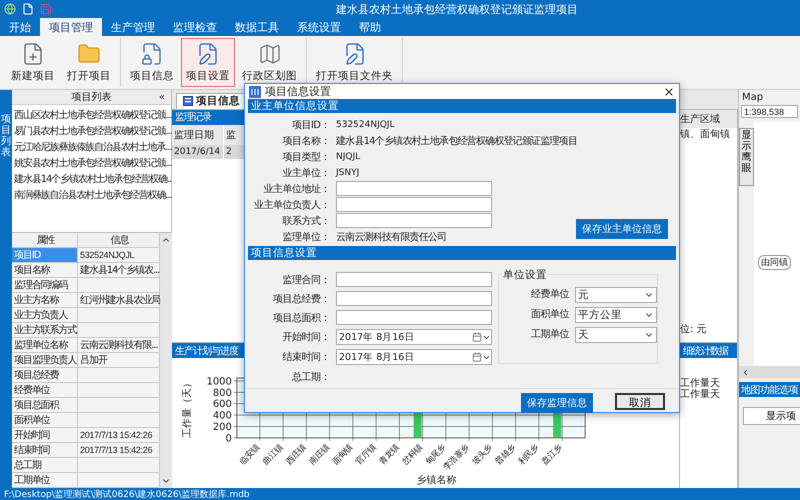  I want to click on field-label: 监理合同：, so click(306, 280).